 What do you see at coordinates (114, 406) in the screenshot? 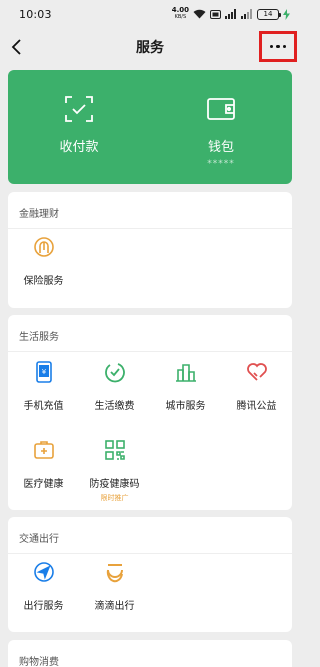
I see `utility-bill-label: 生活缴费` at bounding box center [114, 406].